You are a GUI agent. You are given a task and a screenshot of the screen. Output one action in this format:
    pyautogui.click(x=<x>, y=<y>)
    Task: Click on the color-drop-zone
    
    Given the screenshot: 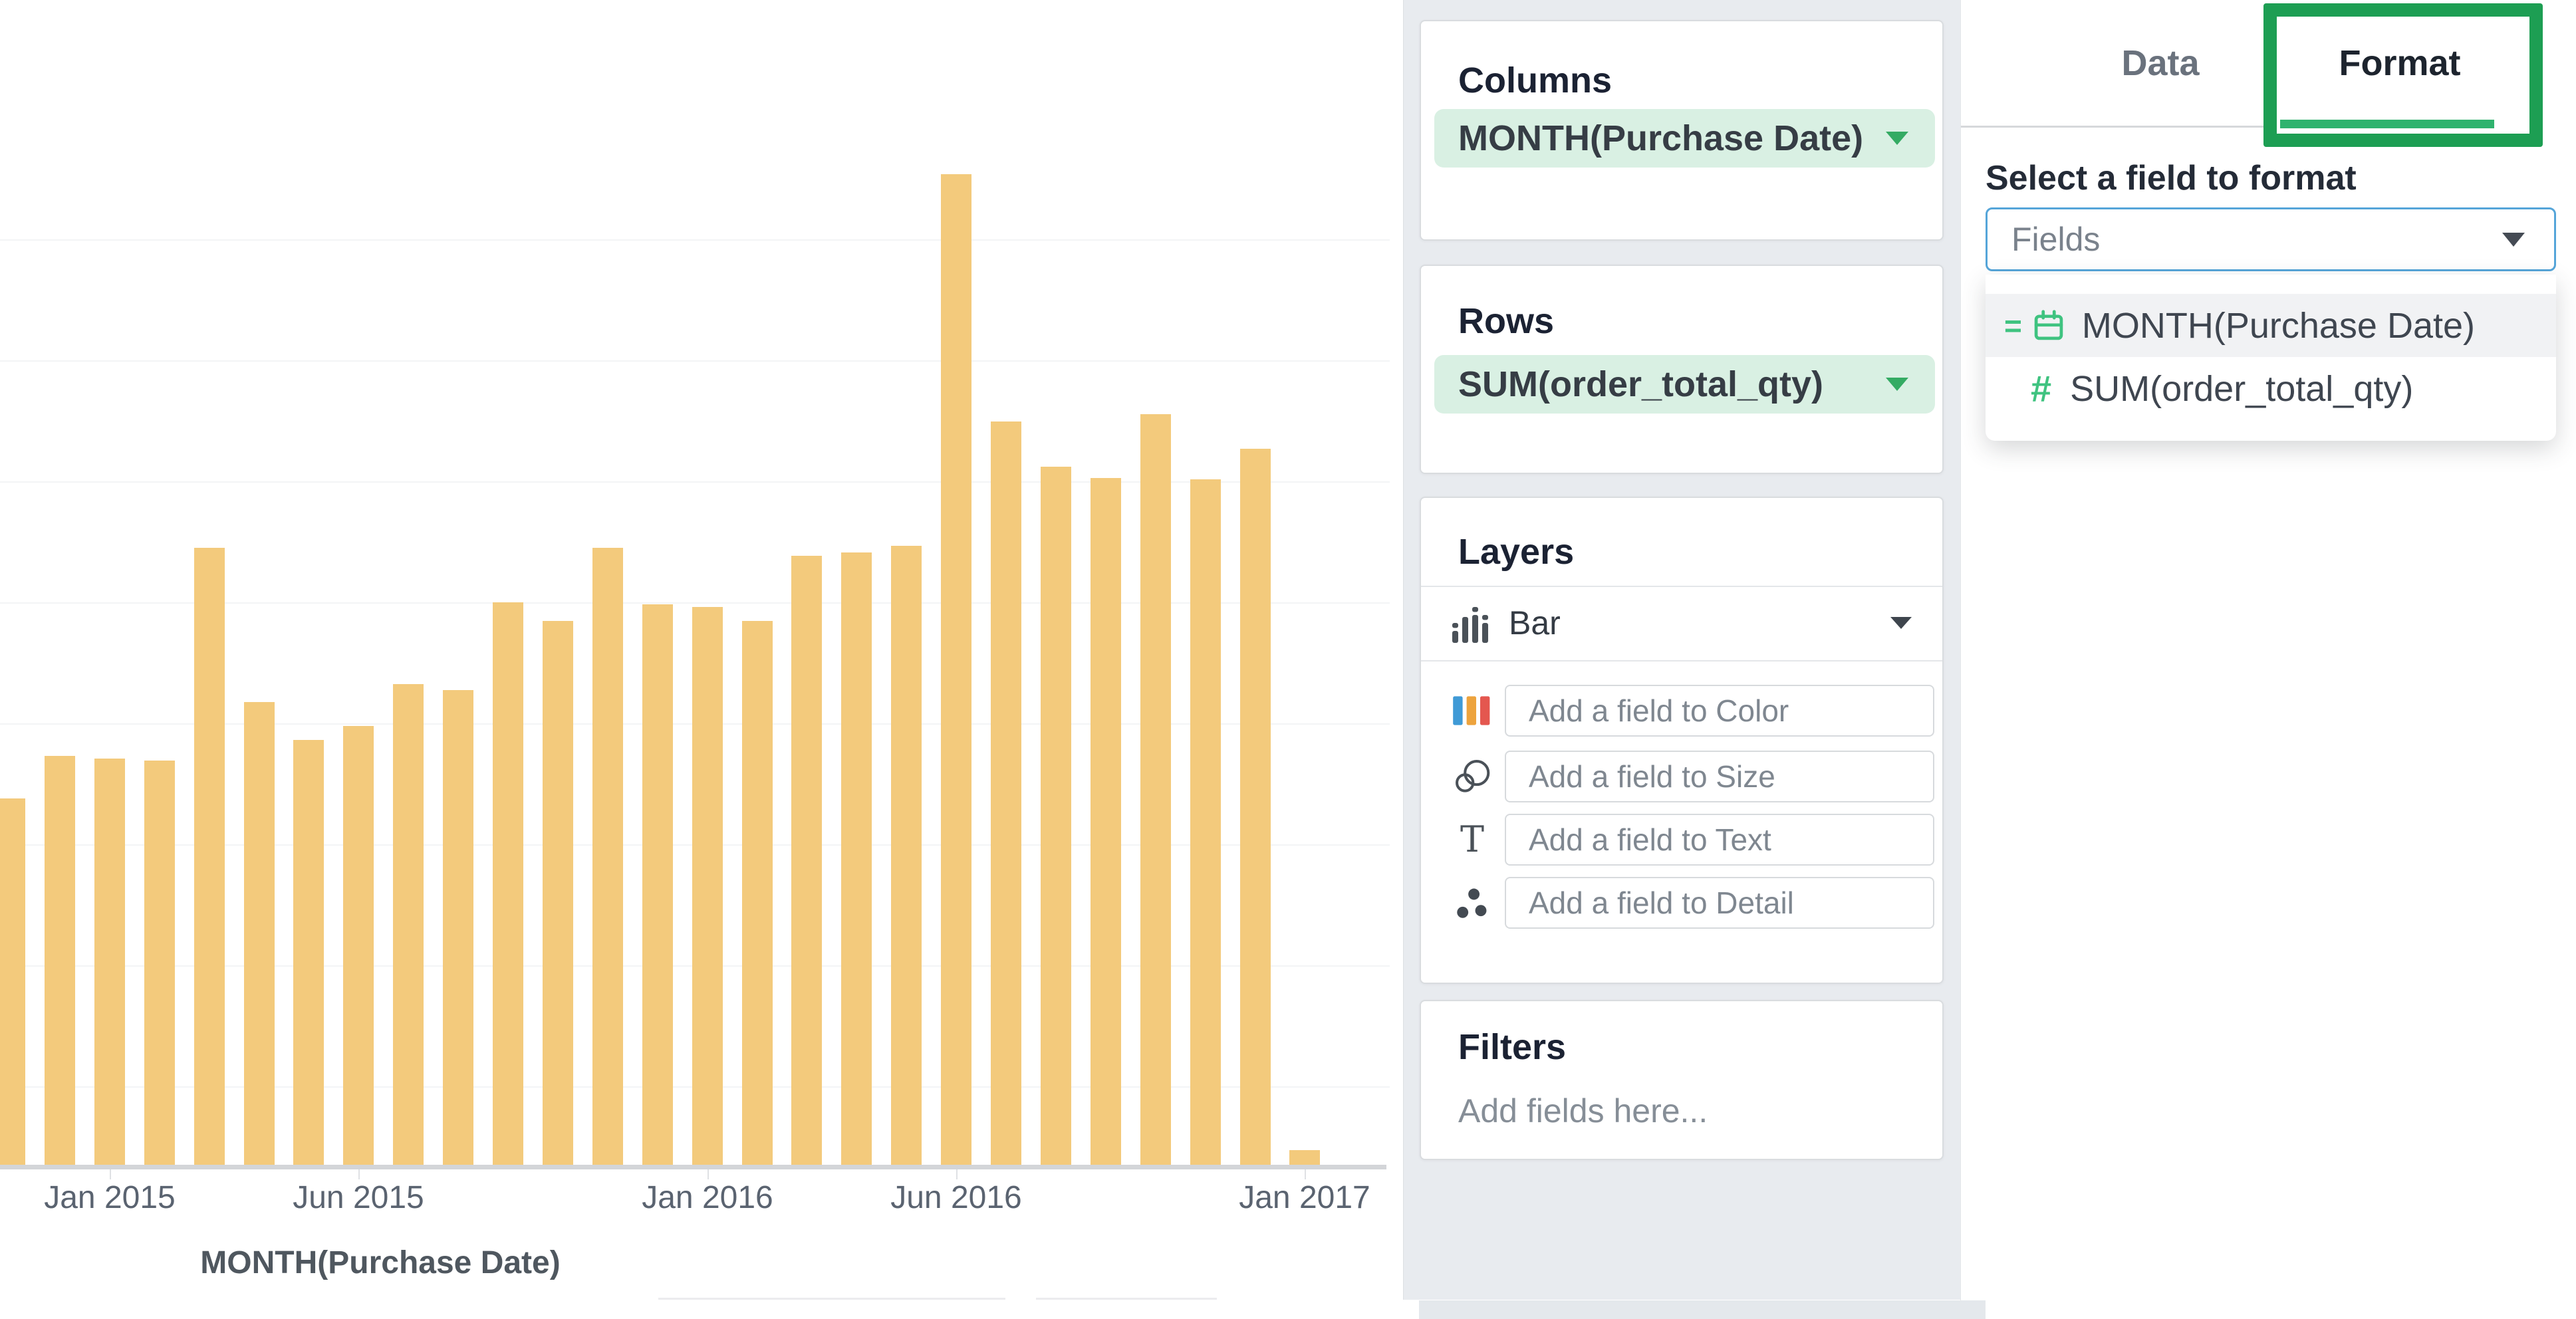 What is the action you would take?
    pyautogui.click(x=1681, y=711)
    